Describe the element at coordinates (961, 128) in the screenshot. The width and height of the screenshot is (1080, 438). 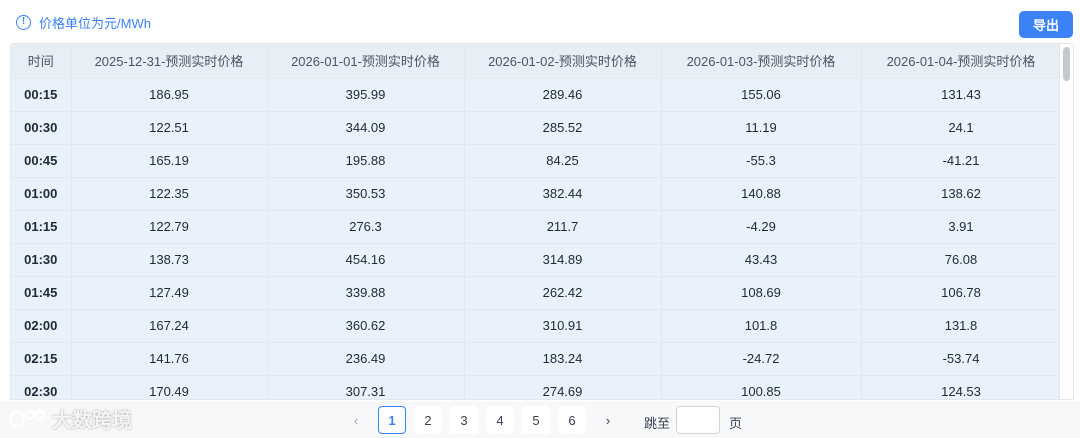
I see `price-cell: 24.1` at that location.